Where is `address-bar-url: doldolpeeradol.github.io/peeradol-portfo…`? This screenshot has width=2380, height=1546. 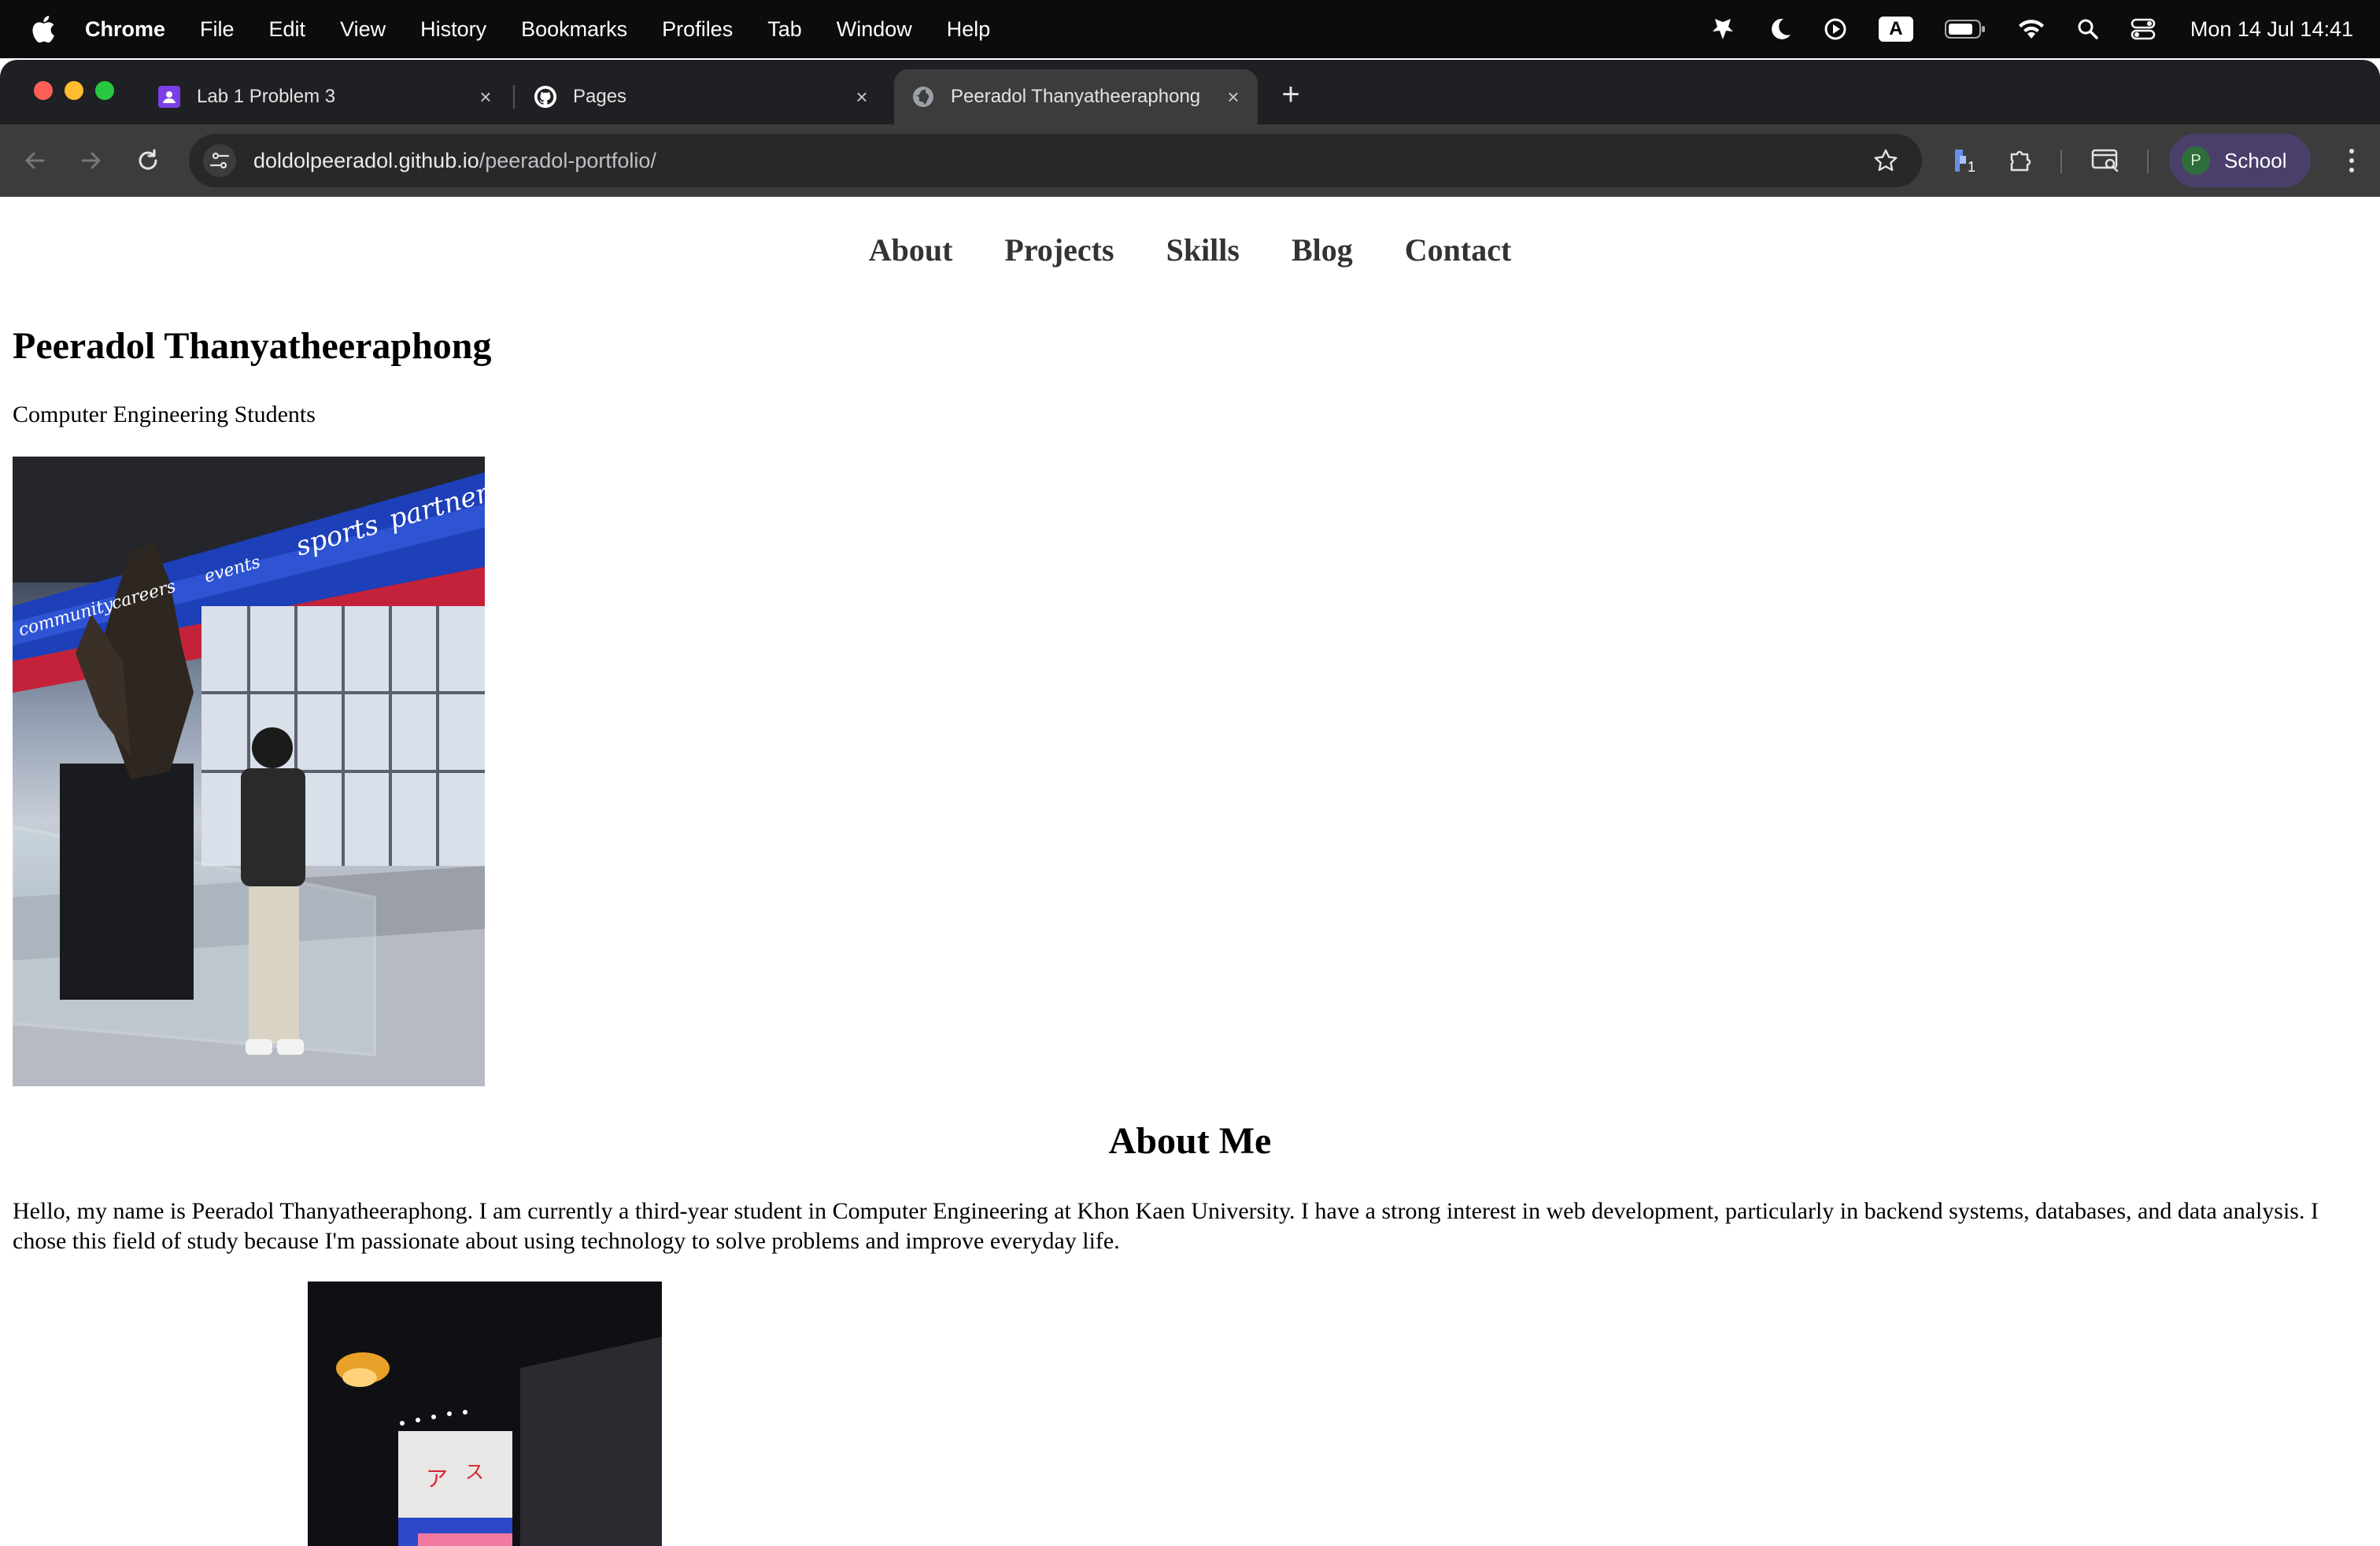
address-bar-url: doldolpeeradol.github.io/peeradol-portfo… is located at coordinates (455, 161).